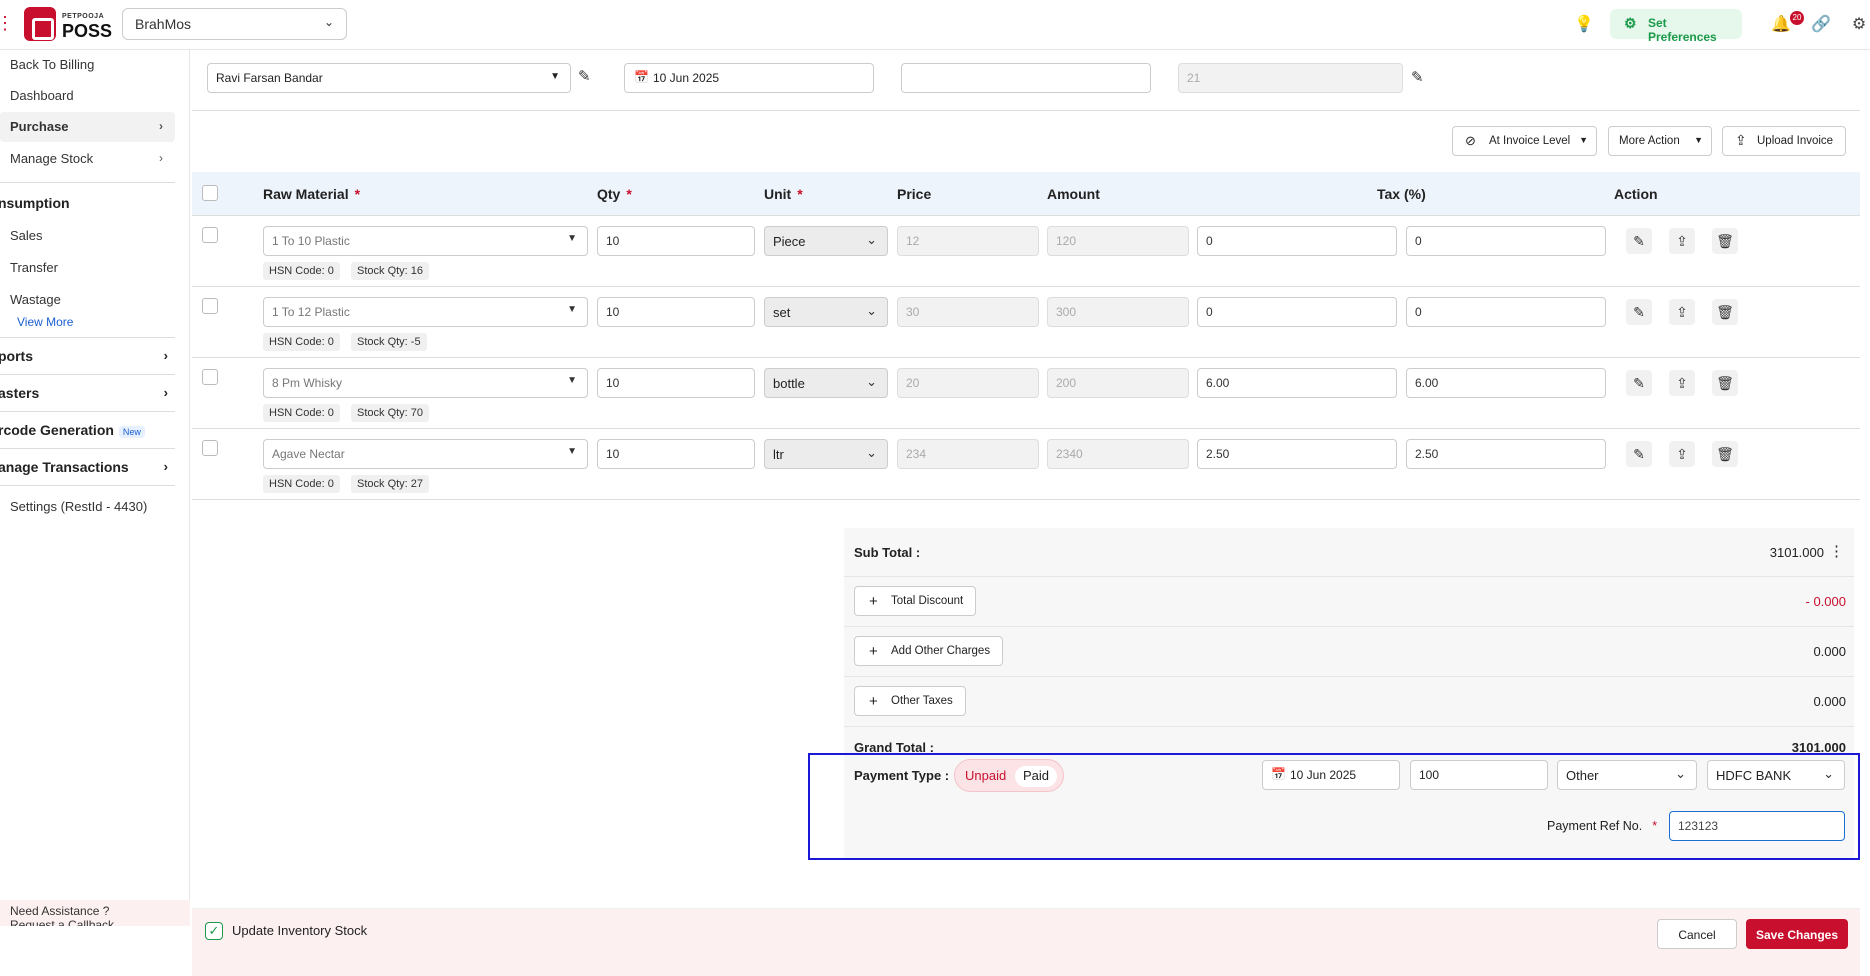 Image resolution: width=1870 pixels, height=976 pixels. Describe the element at coordinates (1821, 25) in the screenshot. I see `link-icon: 🔗` at that location.